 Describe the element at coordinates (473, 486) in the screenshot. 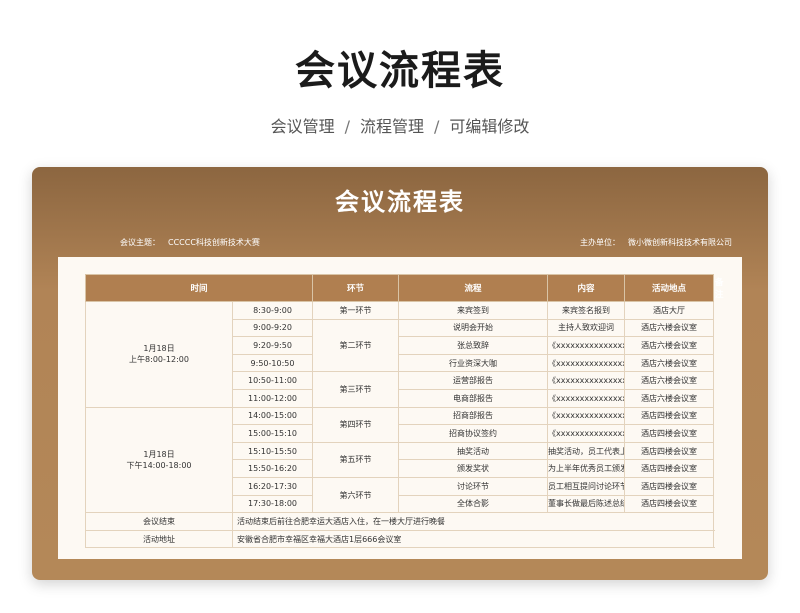

I see `process-cell: 讨论环节` at that location.